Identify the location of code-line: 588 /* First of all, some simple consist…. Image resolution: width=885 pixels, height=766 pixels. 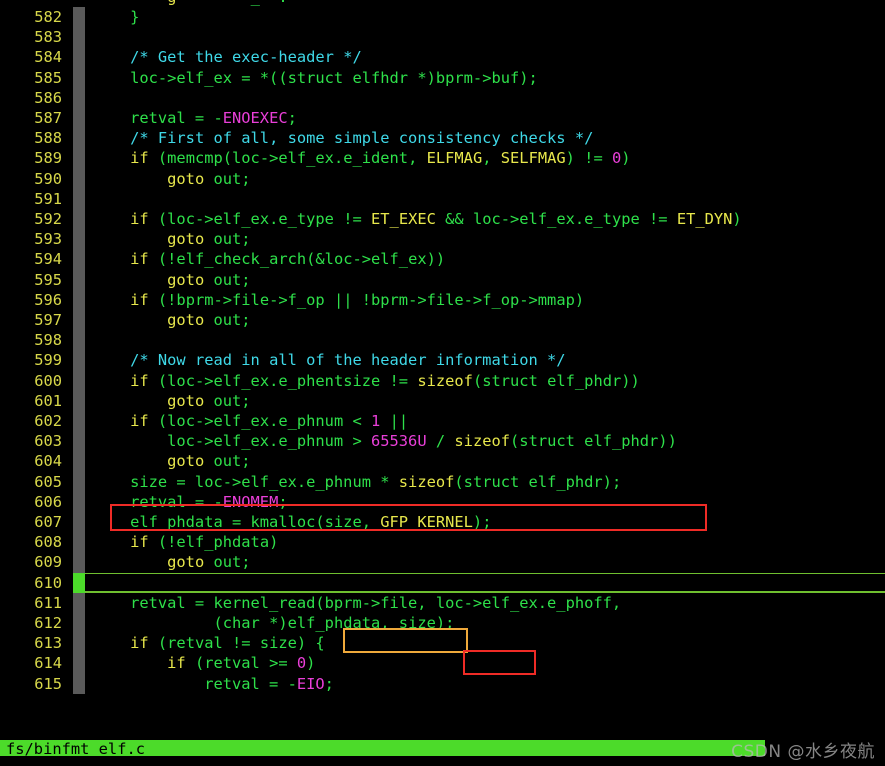
(442, 138).